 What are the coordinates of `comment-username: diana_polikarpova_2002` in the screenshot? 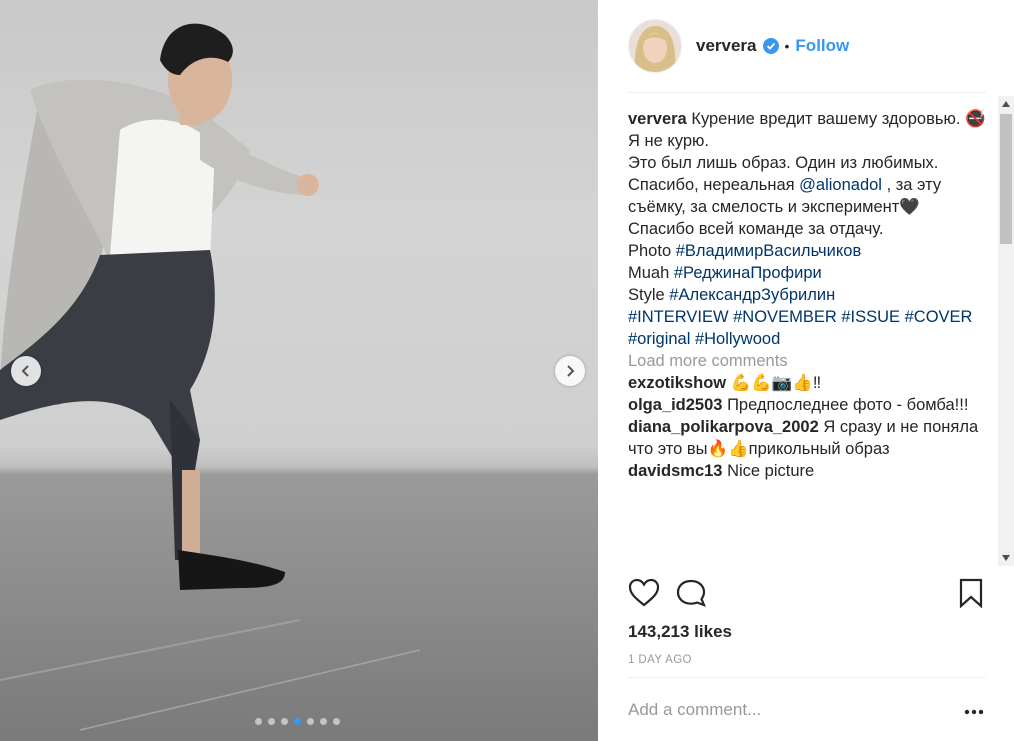 It's located at (723, 427).